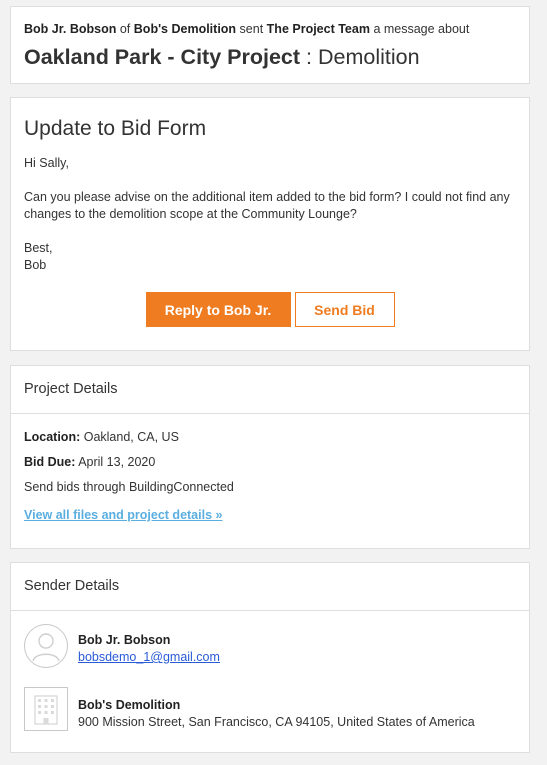 This screenshot has height=765, width=547. Describe the element at coordinates (125, 29) in the screenshot. I see `of-text: of` at that location.